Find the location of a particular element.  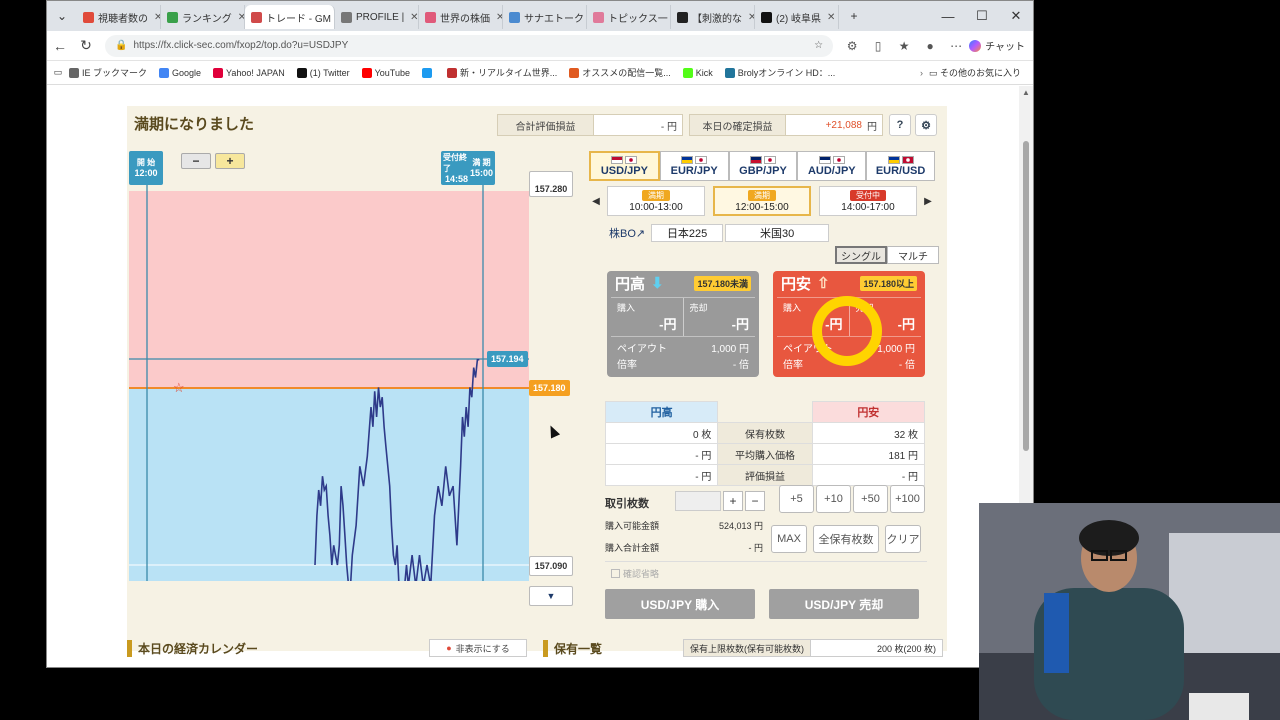

pair-tab-0: USD/JPY is located at coordinates (624, 166).